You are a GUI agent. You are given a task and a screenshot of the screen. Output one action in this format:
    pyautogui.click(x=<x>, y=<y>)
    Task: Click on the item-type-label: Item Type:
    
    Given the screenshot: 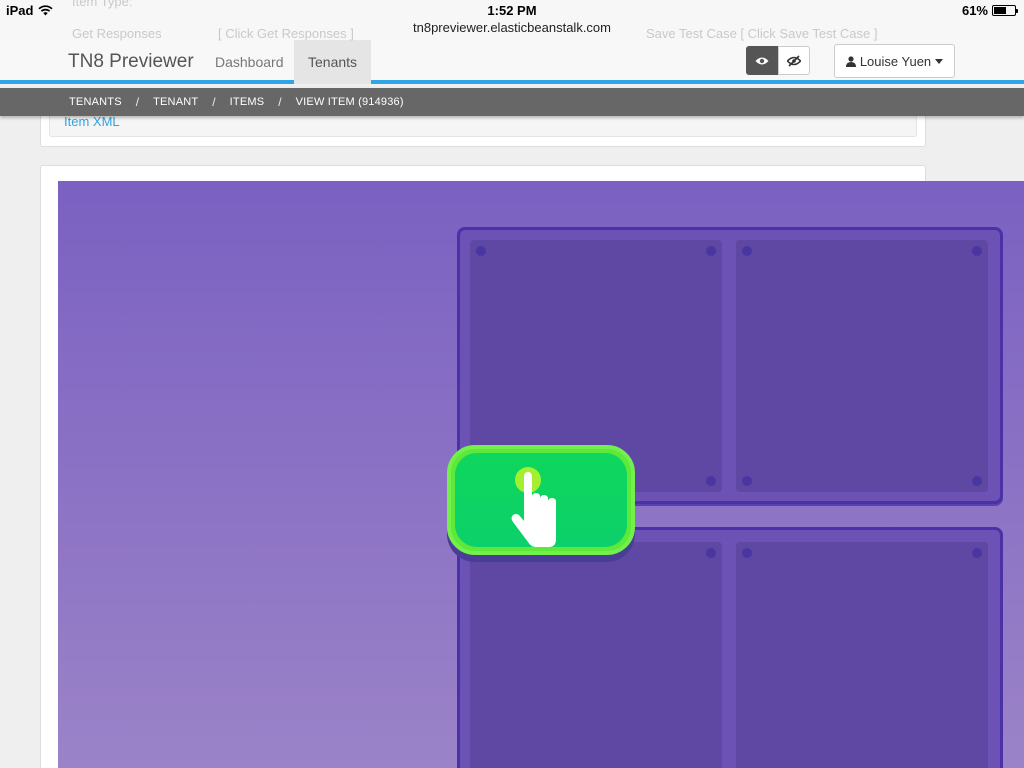 What is the action you would take?
    pyautogui.click(x=102, y=4)
    